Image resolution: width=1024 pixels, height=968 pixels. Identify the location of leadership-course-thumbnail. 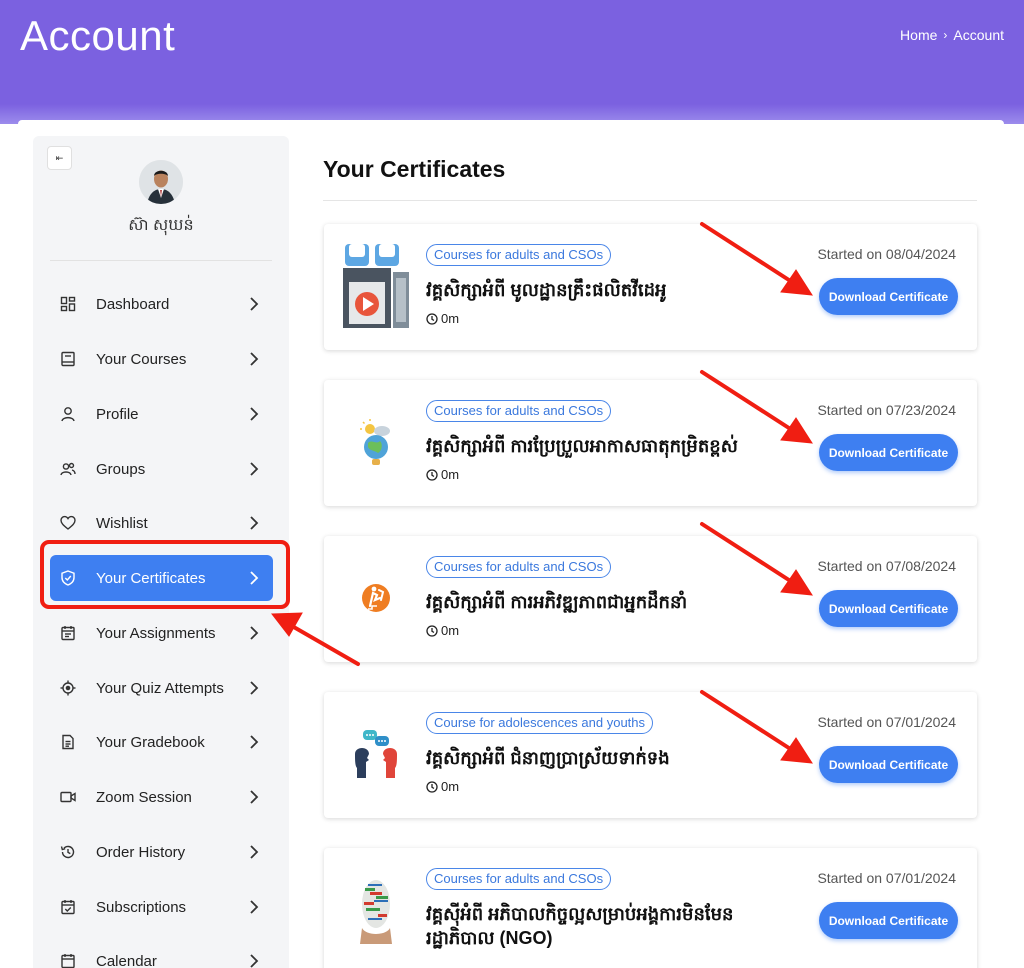
(376, 598).